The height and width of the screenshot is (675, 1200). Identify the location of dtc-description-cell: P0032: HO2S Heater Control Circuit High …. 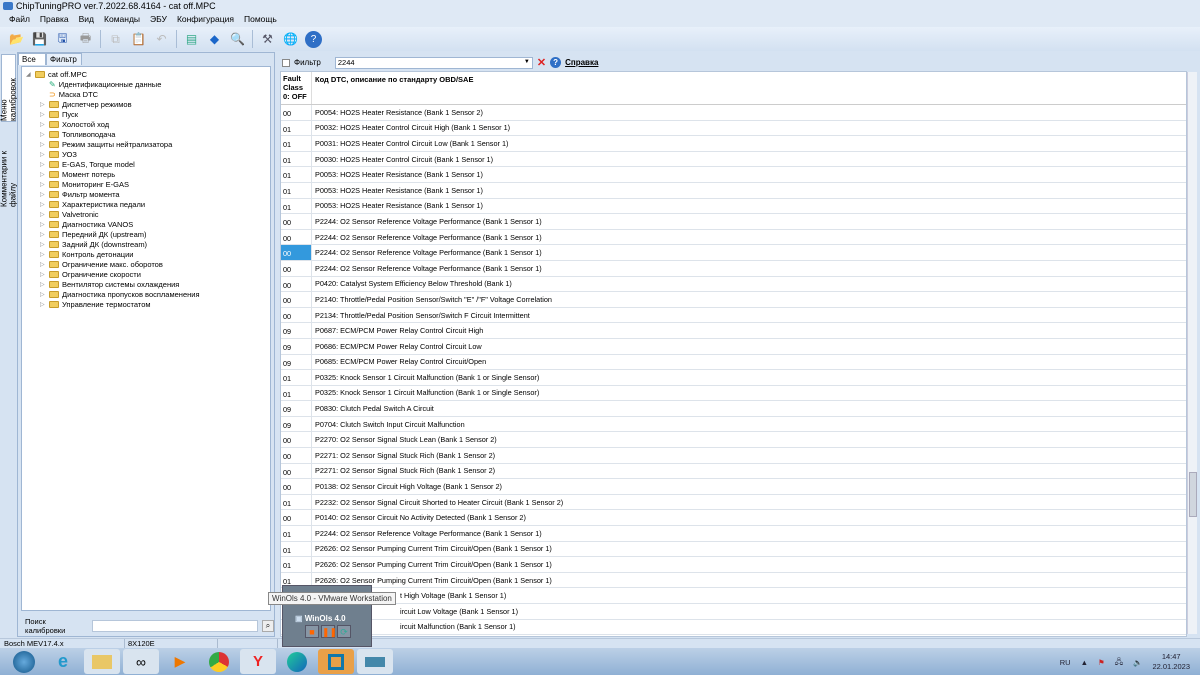
(411, 127).